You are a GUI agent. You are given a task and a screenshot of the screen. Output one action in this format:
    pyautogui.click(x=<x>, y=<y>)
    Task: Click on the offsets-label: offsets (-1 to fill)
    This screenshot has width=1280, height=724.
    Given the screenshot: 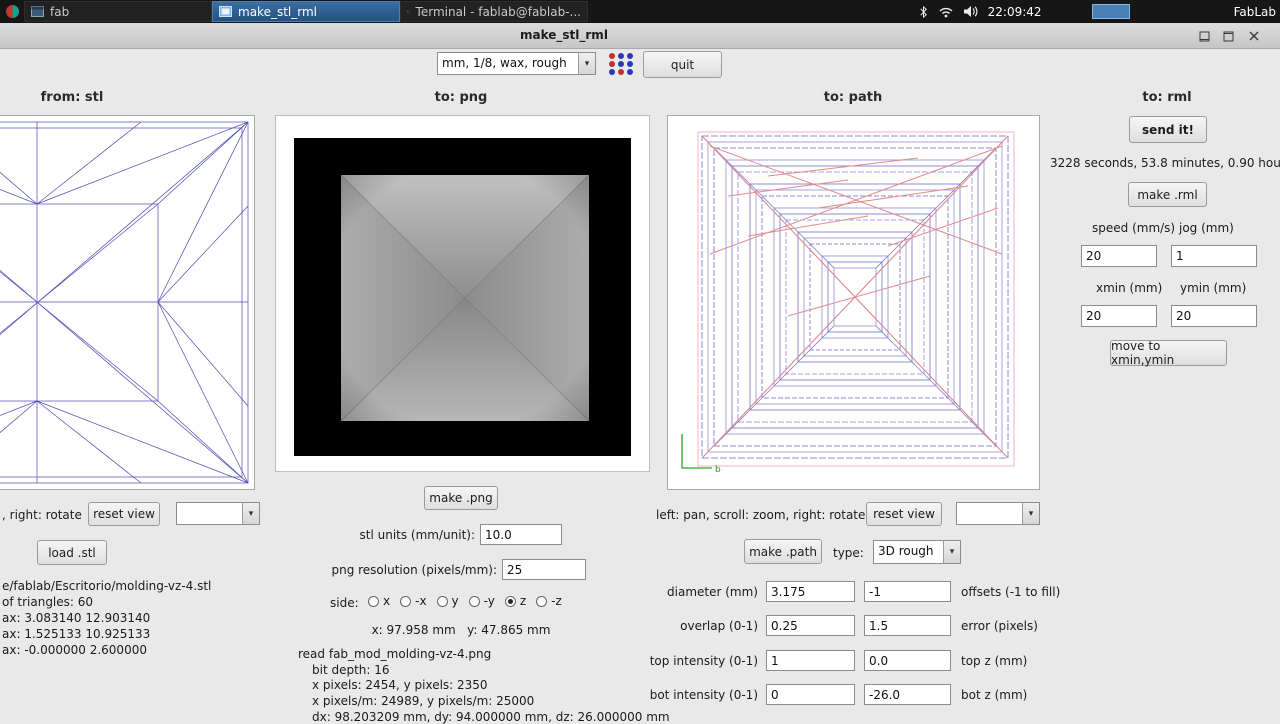 What is the action you would take?
    pyautogui.click(x=1011, y=592)
    